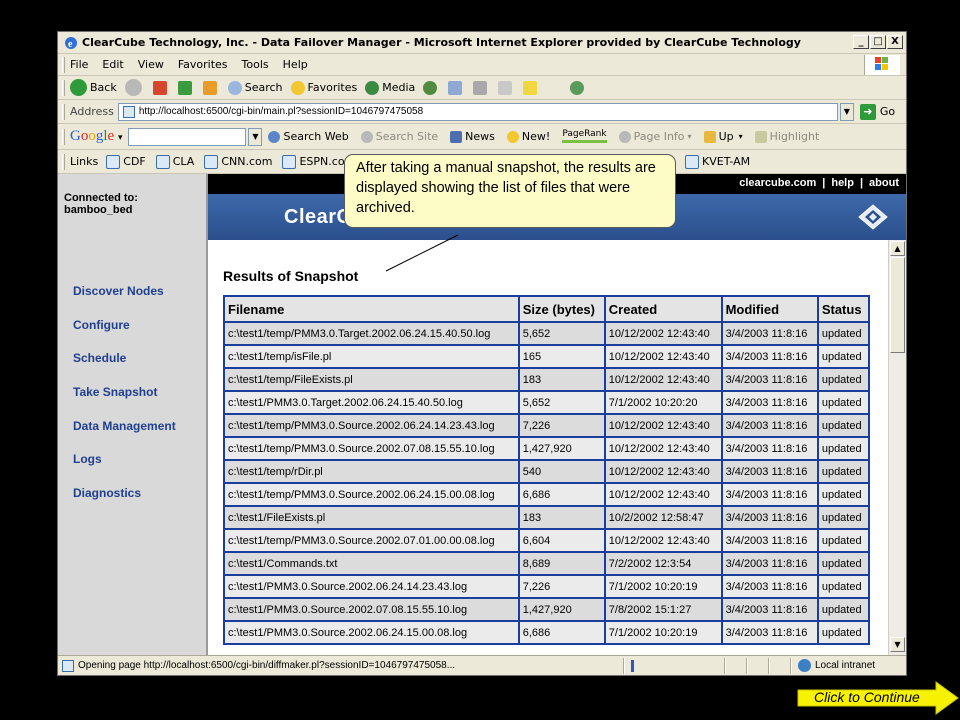 Image resolution: width=960 pixels, height=720 pixels. Describe the element at coordinates (390, 87) in the screenshot. I see `media-button: Media` at that location.